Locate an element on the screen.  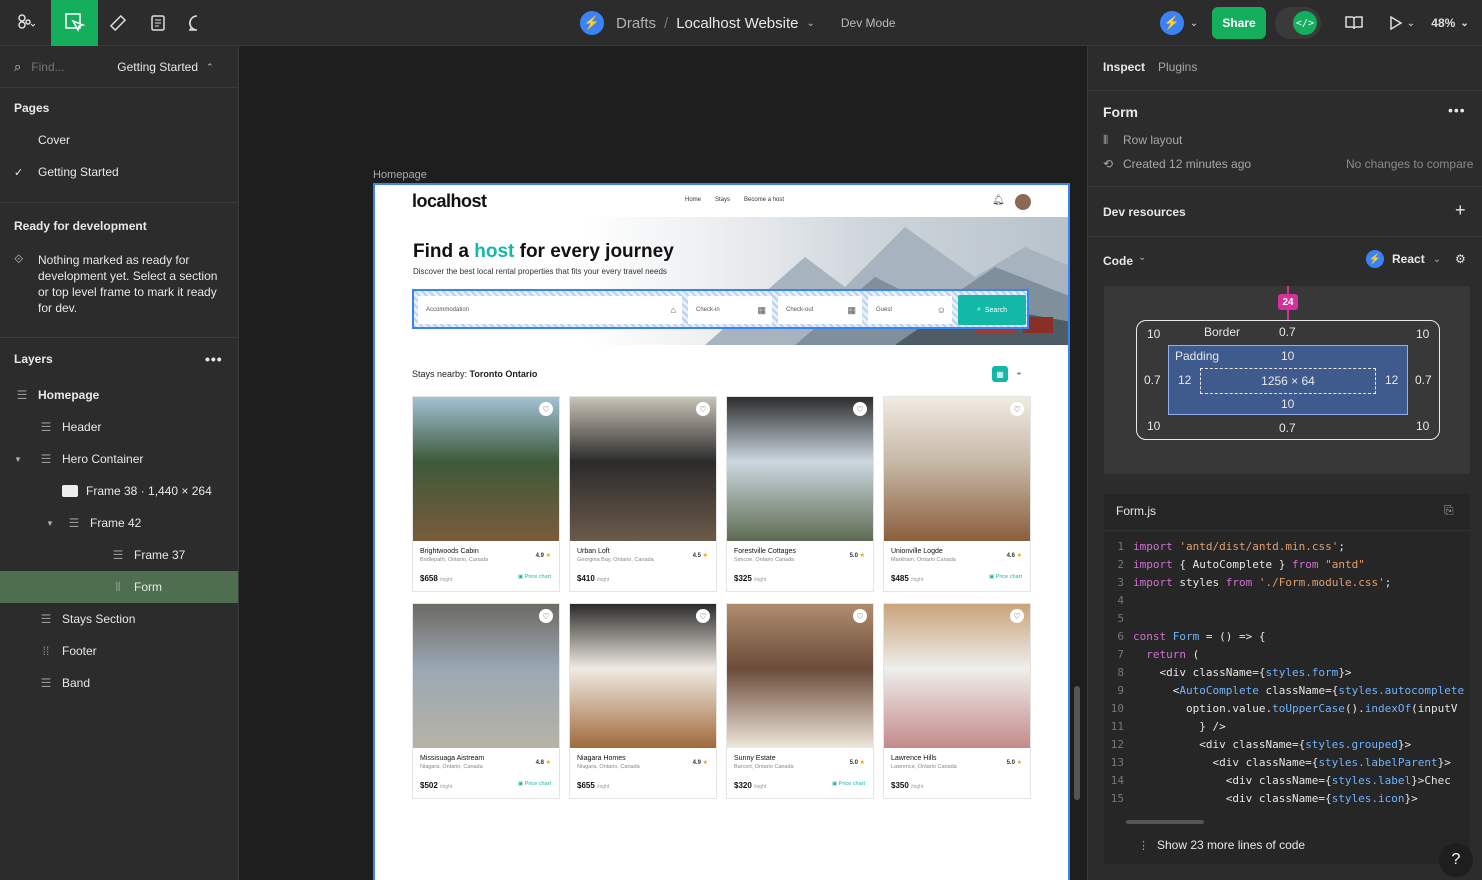
layer-homepage: ☰ Homepage is located at coordinates (119, 395).